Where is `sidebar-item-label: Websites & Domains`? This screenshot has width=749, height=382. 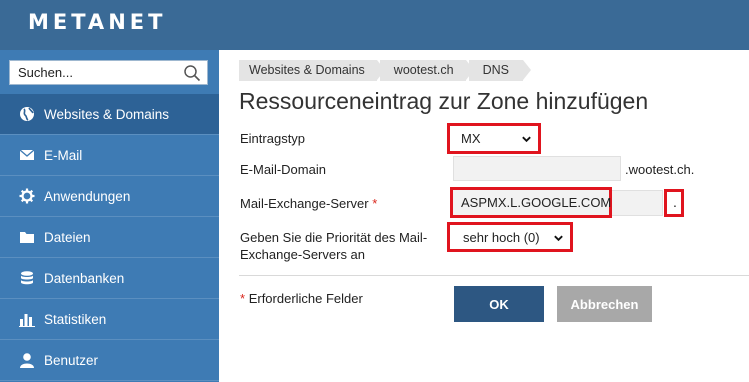
sidebar-item-label: Websites & Domains is located at coordinates (107, 114).